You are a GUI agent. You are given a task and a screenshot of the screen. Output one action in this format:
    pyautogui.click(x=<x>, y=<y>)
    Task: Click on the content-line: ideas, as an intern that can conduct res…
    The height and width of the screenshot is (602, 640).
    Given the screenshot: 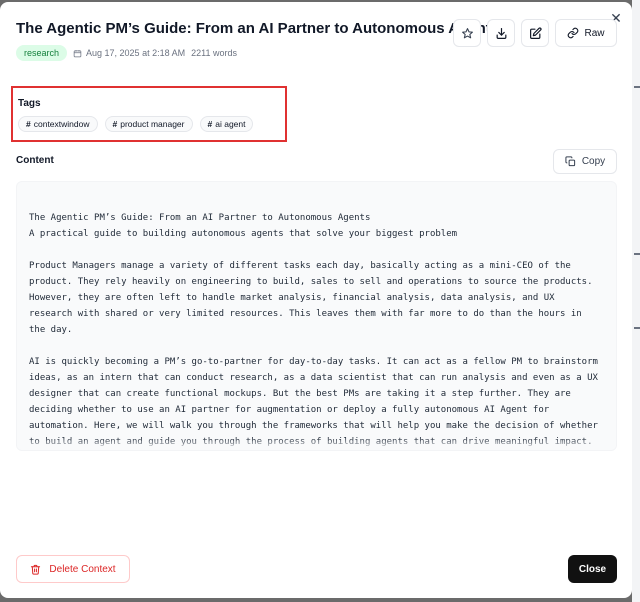 What is the action you would take?
    pyautogui.click(x=313, y=378)
    